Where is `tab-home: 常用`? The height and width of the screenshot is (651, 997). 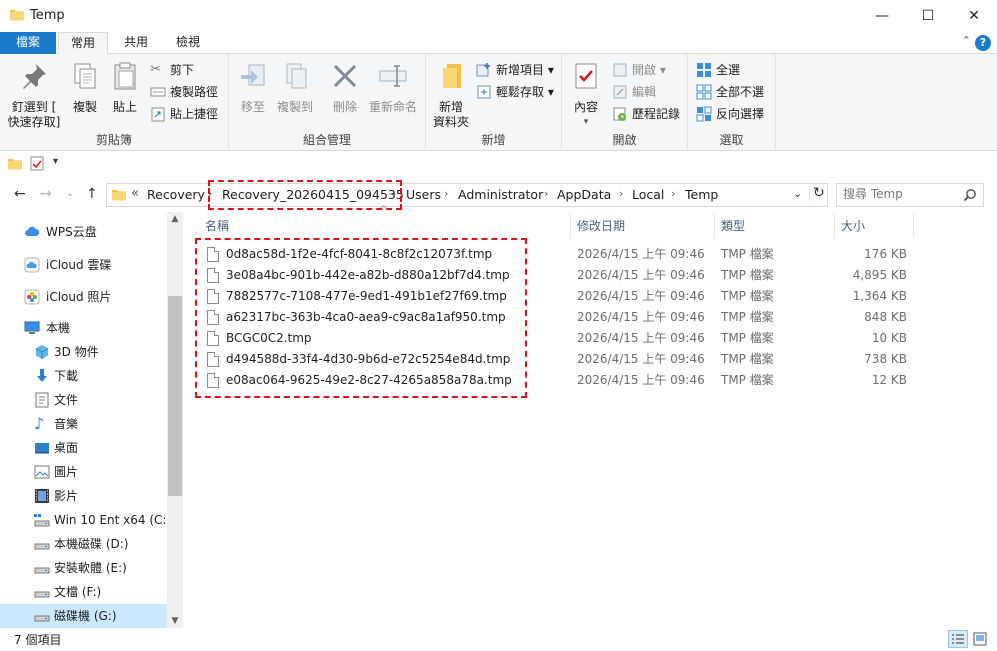
tab-home: 常用 is located at coordinates (83, 43).